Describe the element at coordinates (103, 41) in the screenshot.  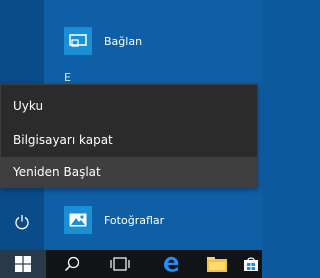
I see `tile-row-connect: Bağlan` at that location.